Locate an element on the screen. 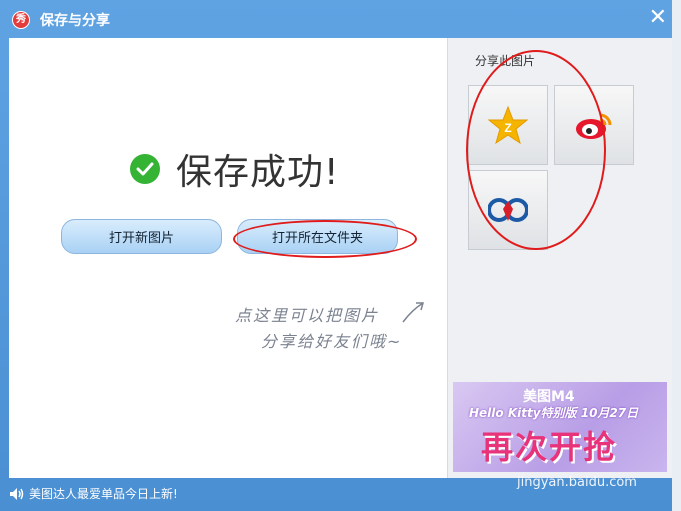 The height and width of the screenshot is (511, 681). save-success: 保存成功! is located at coordinates (234, 169).